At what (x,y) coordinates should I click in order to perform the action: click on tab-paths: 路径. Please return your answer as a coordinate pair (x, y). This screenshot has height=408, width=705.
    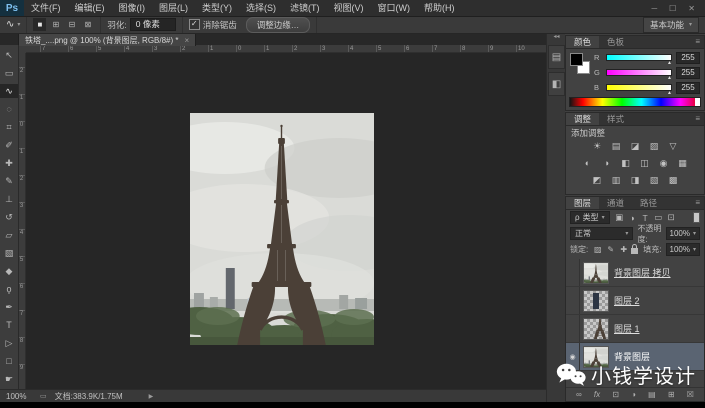
    Looking at the image, I should click on (648, 203).